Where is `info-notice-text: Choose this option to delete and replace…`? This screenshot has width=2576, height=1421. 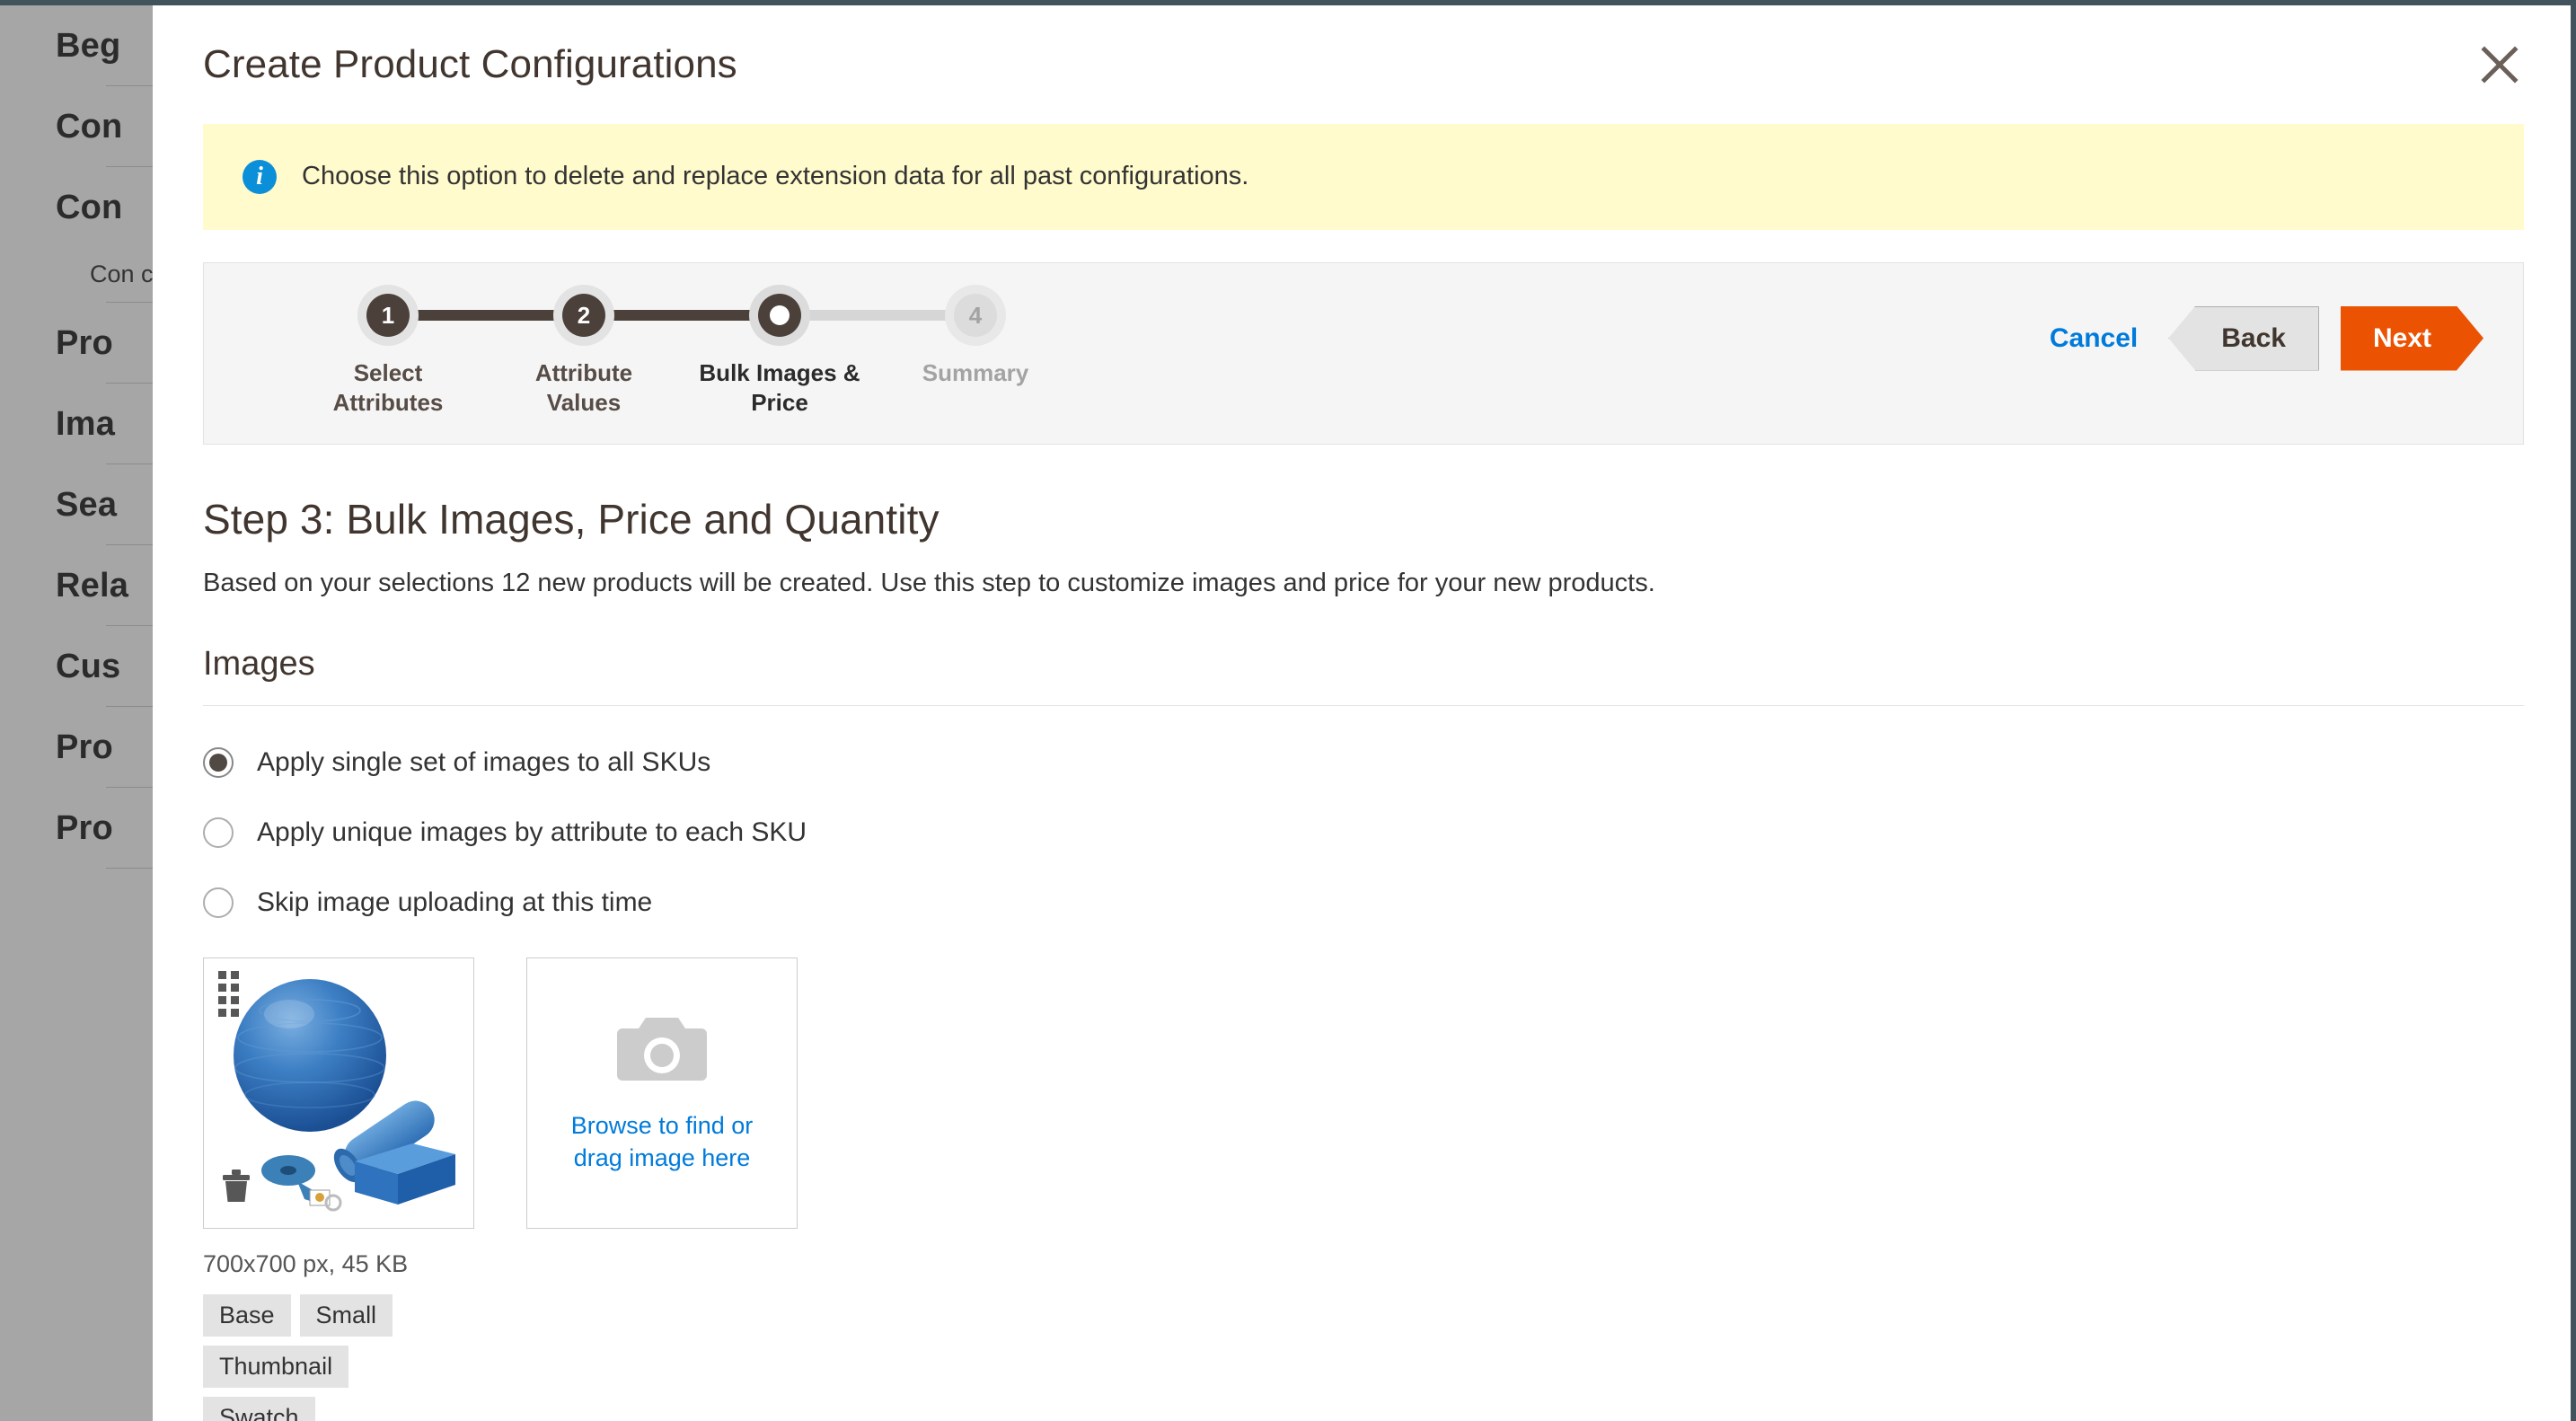
info-notice-text: Choose this option to delete and replace… is located at coordinates (775, 176).